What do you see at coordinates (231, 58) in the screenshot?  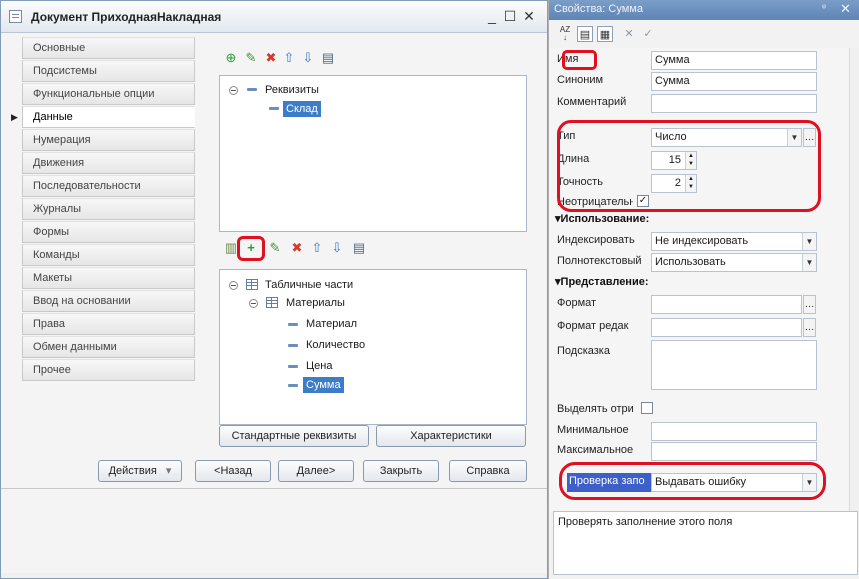 I see `add-icon: ⊕` at bounding box center [231, 58].